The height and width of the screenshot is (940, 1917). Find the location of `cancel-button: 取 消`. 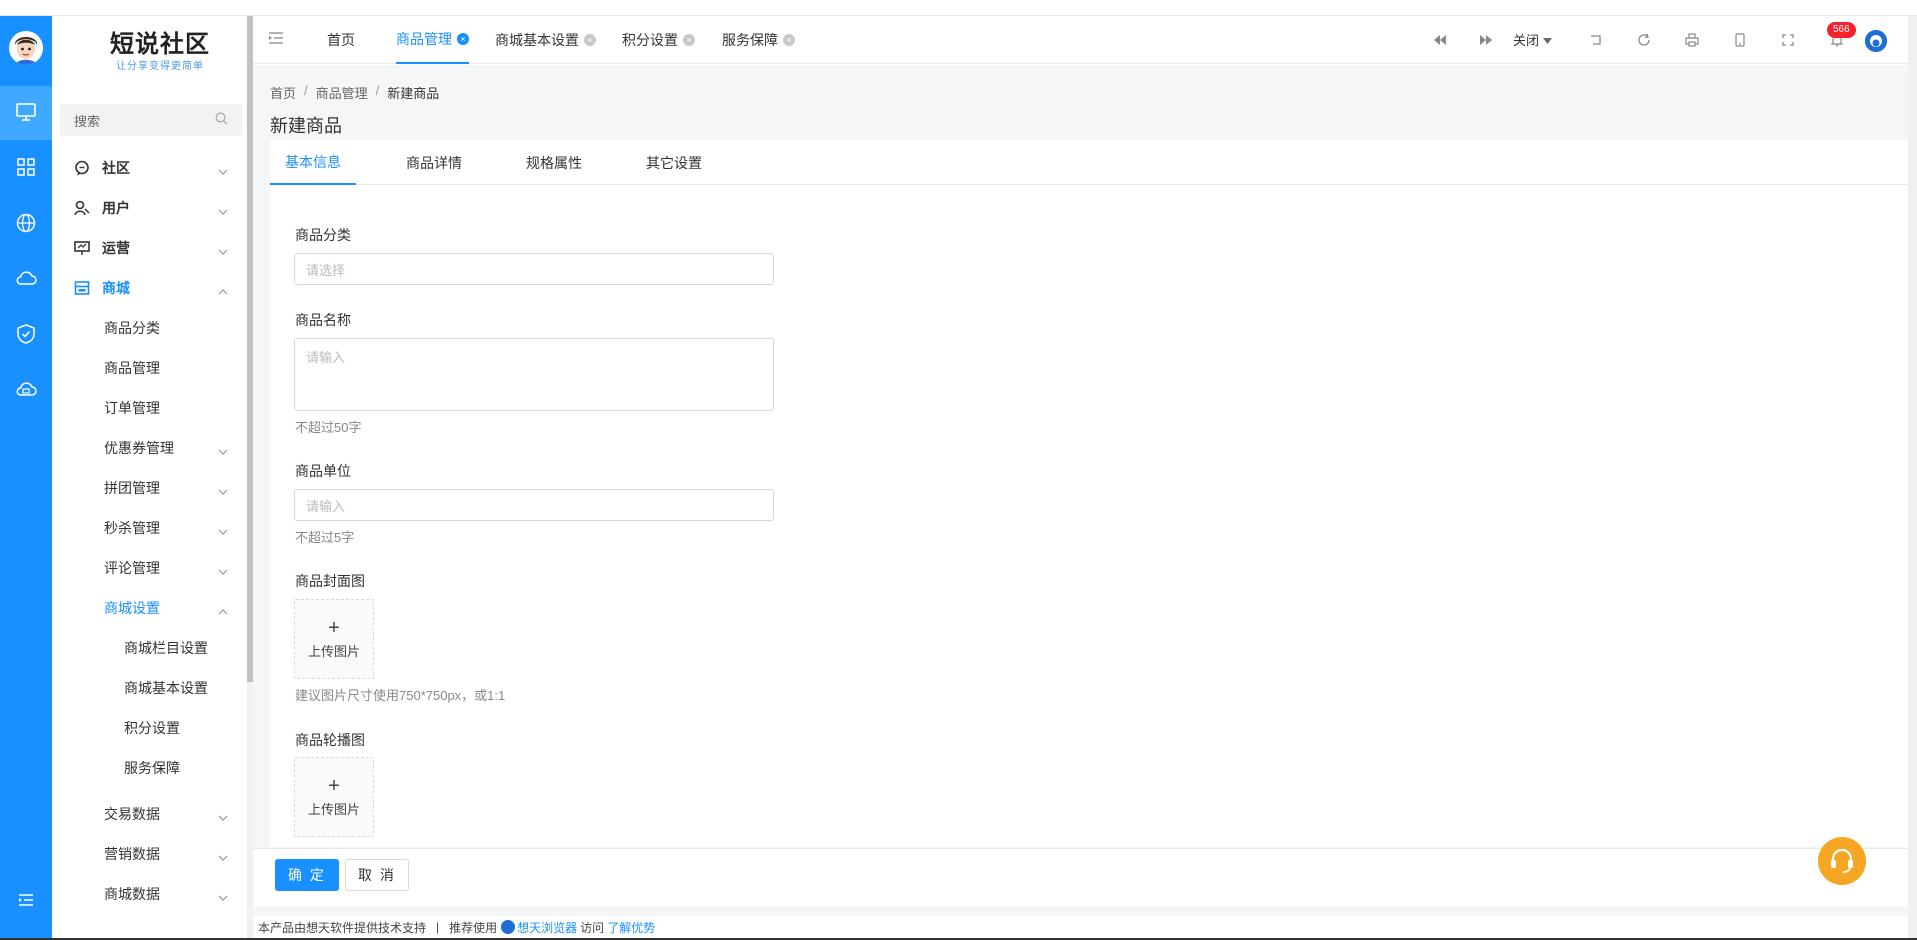

cancel-button: 取 消 is located at coordinates (377, 875).